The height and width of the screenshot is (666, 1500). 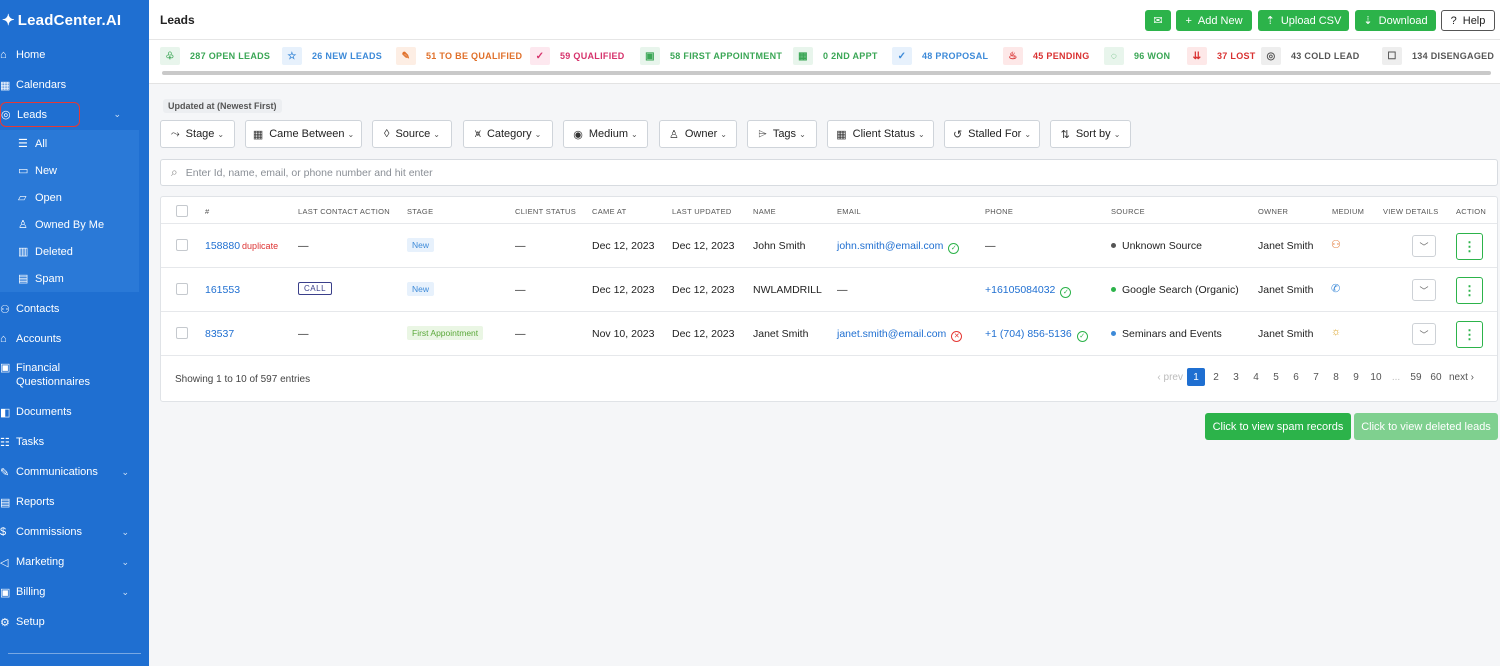 What do you see at coordinates (1376, 377) in the screenshot?
I see `page-10: 10` at bounding box center [1376, 377].